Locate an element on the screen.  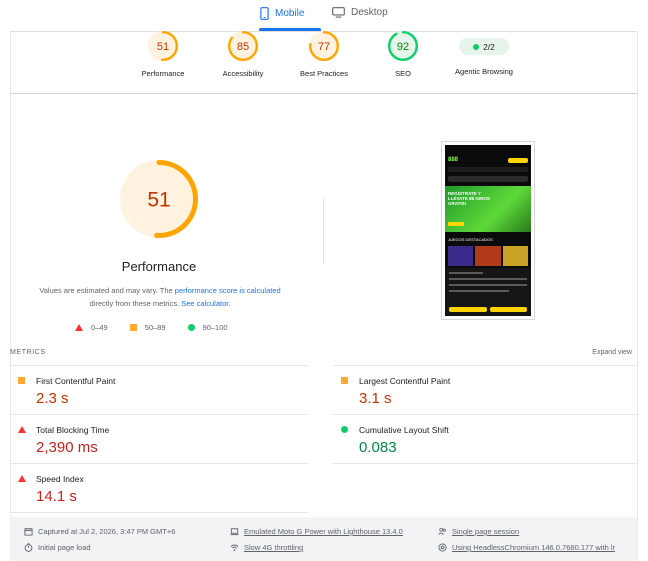
see-calculator-link: See calculator. is located at coordinates (205, 303).